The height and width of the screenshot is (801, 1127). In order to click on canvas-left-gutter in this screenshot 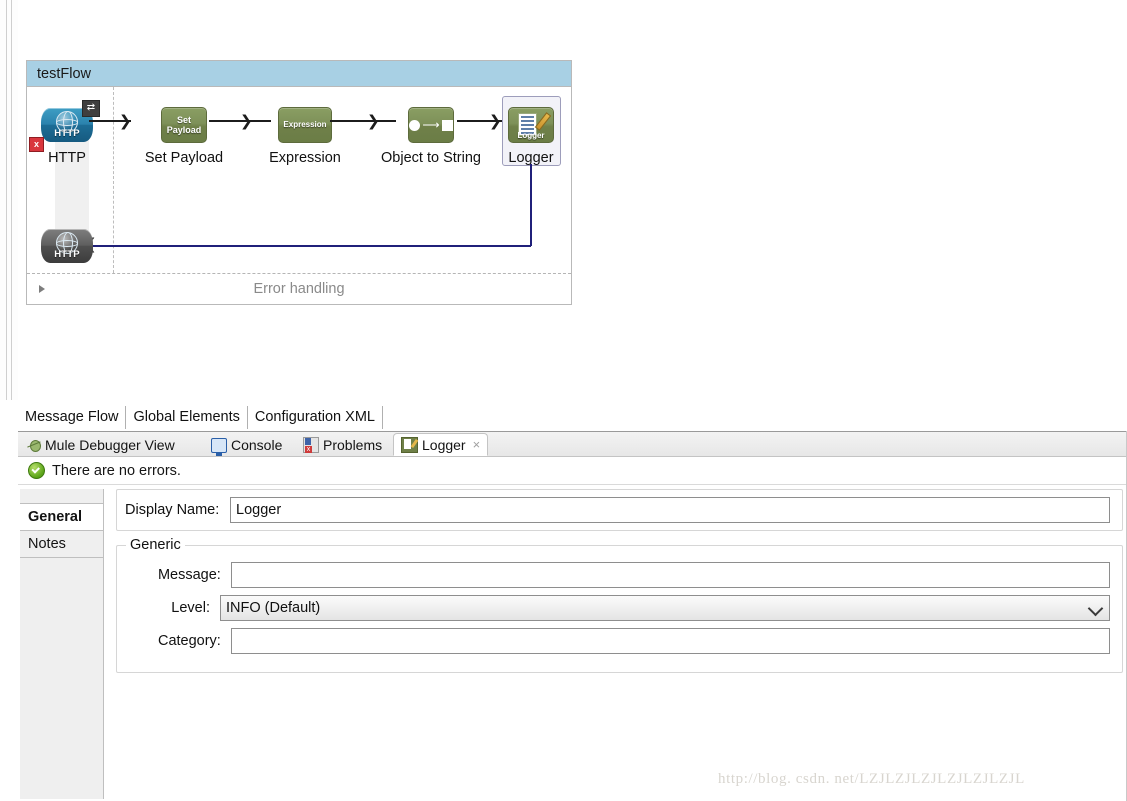, I will do `click(9, 200)`.